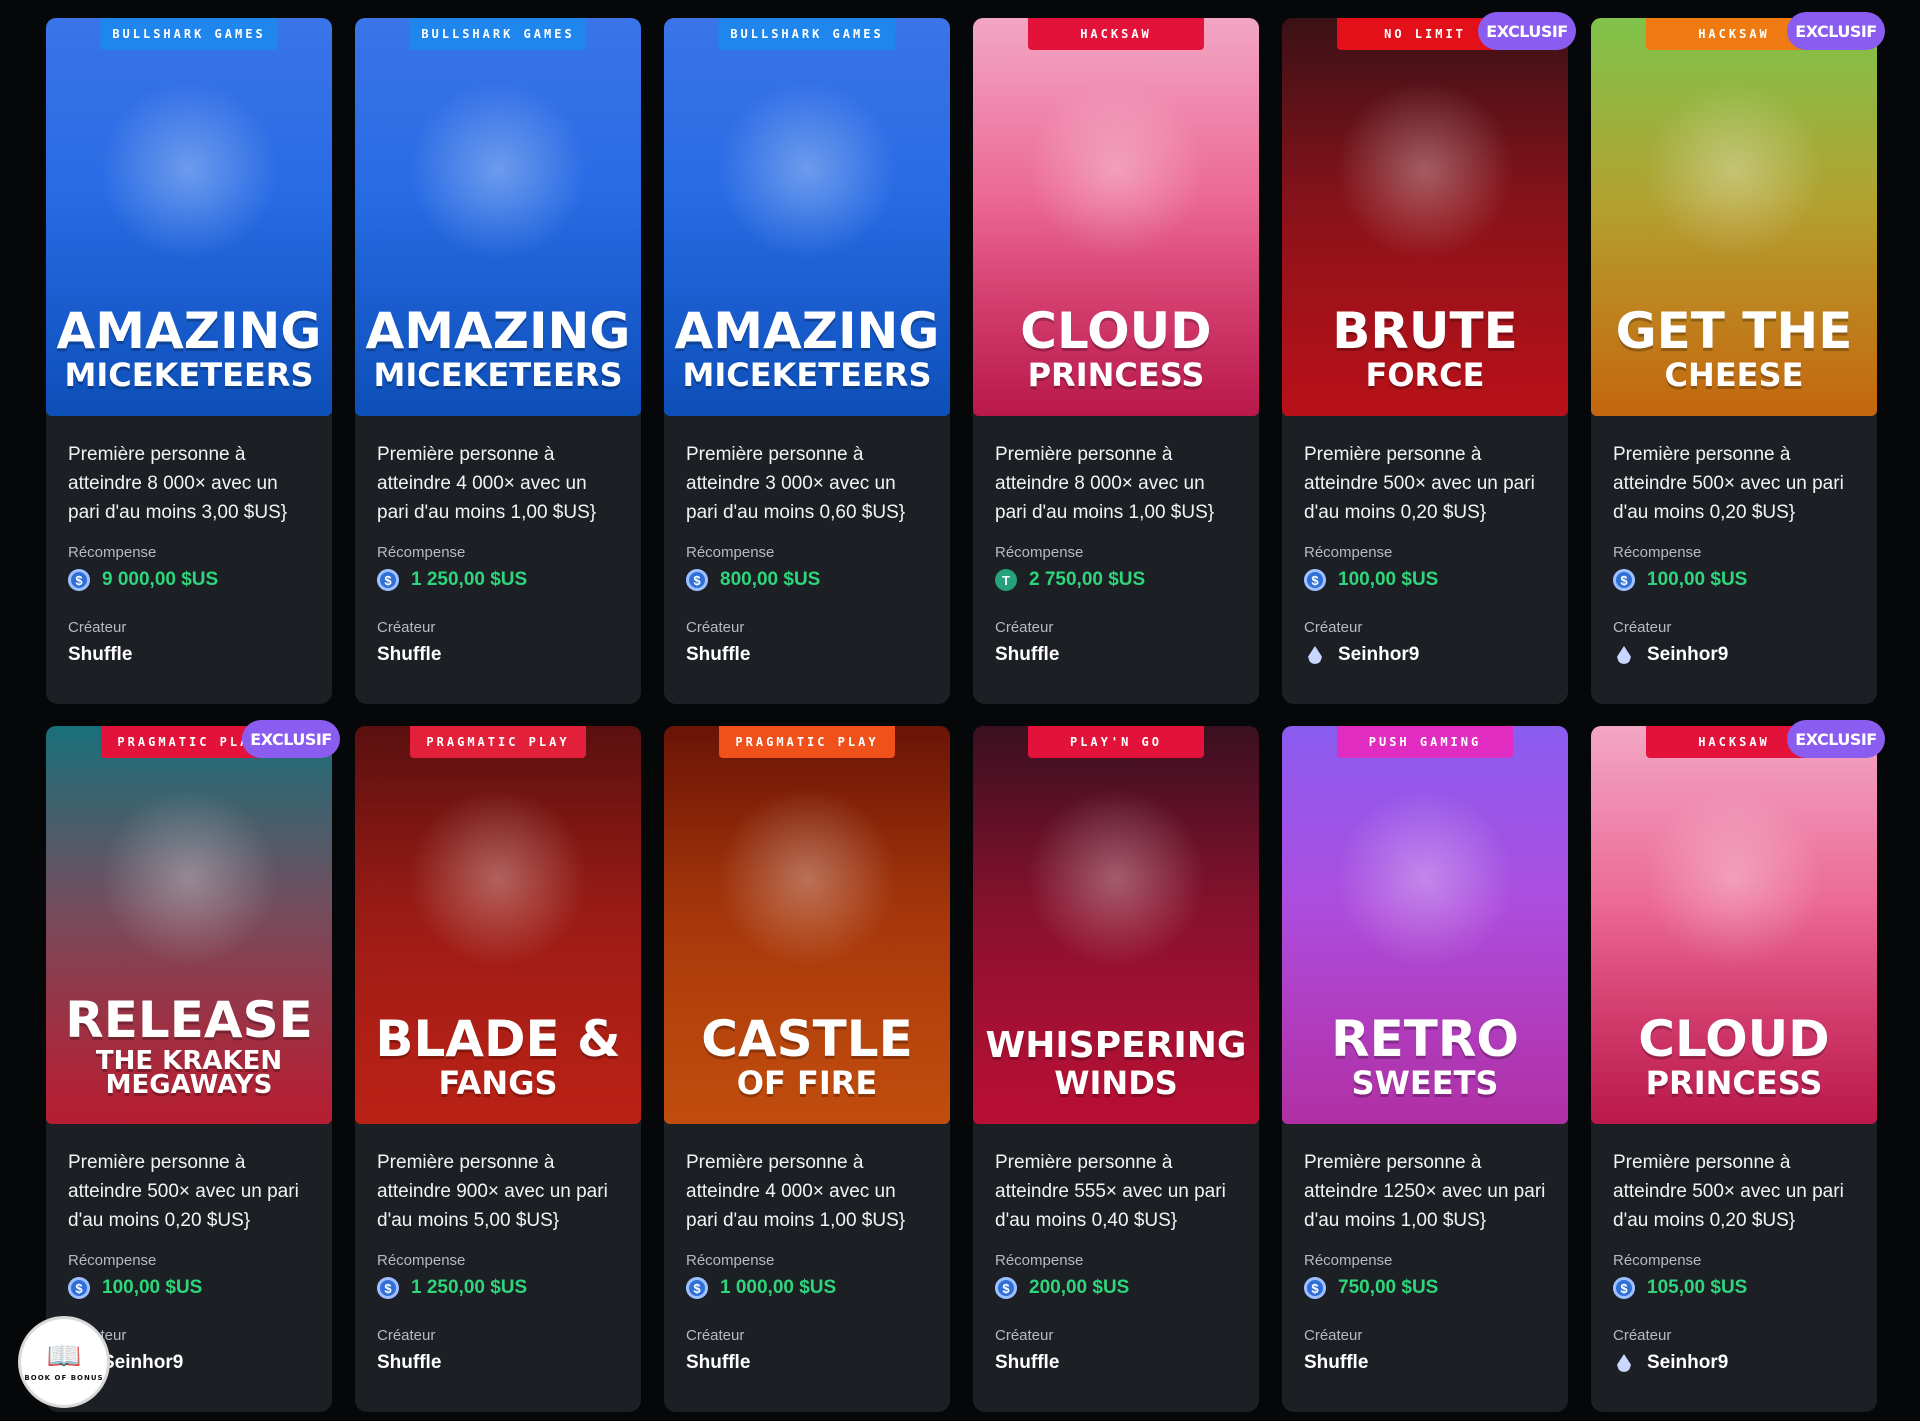 The image size is (1920, 1421). Describe the element at coordinates (64, 1378) in the screenshot. I see `logo-text: BOOK OF BONUS` at that location.